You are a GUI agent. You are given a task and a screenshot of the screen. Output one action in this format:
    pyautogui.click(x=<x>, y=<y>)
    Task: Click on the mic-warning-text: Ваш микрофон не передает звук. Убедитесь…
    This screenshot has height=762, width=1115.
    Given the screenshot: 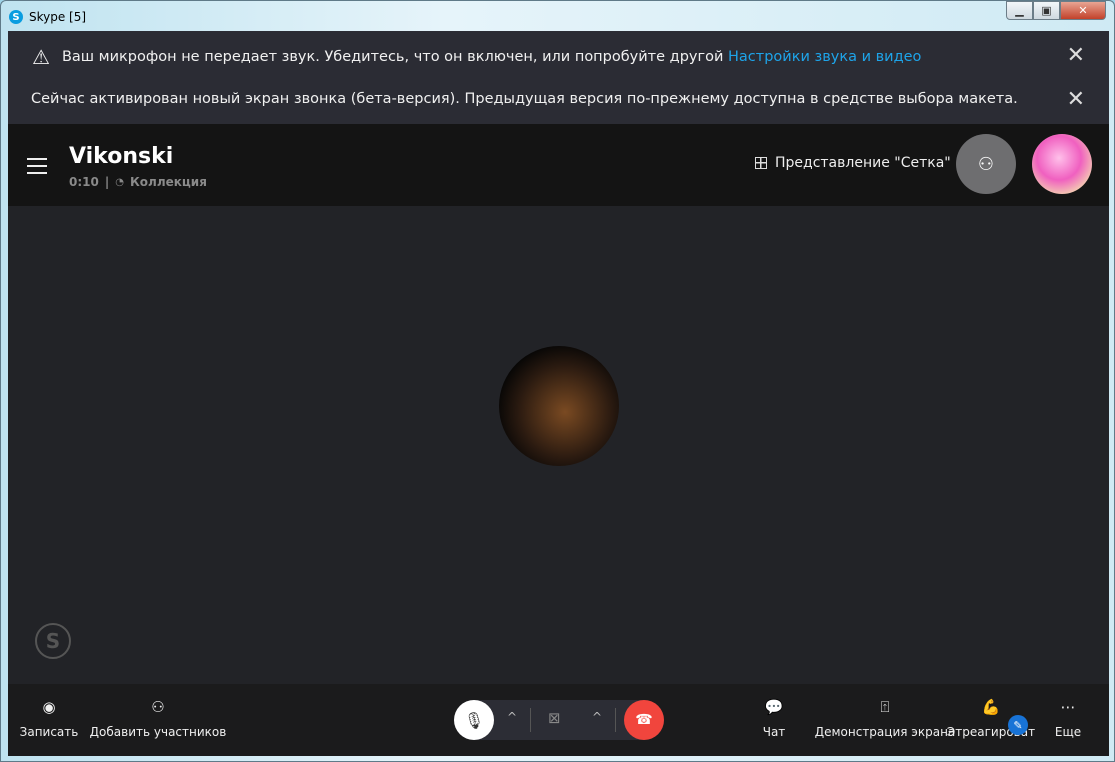 What is the action you would take?
    pyautogui.click(x=392, y=57)
    